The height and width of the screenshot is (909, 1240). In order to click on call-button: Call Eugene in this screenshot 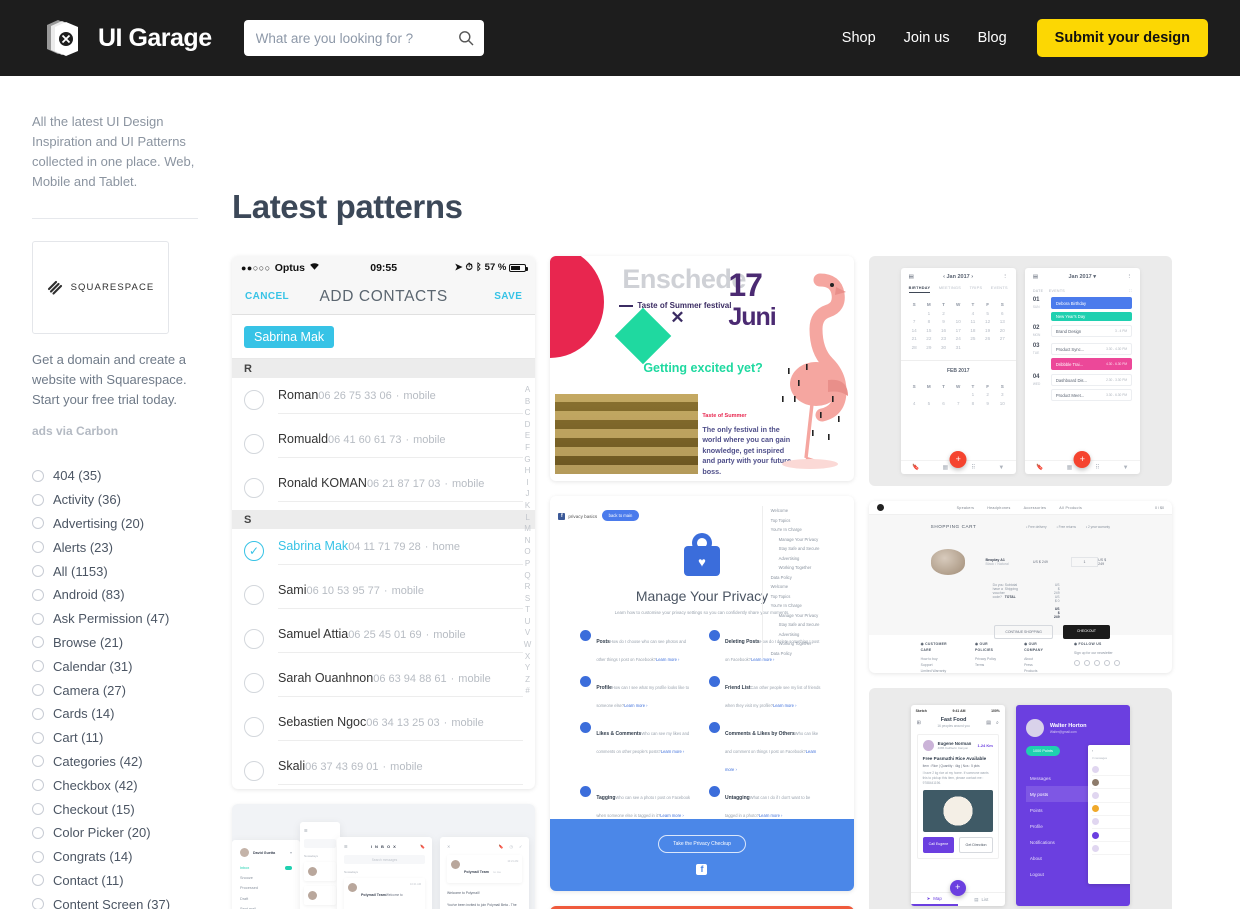, I will do `click(938, 845)`.